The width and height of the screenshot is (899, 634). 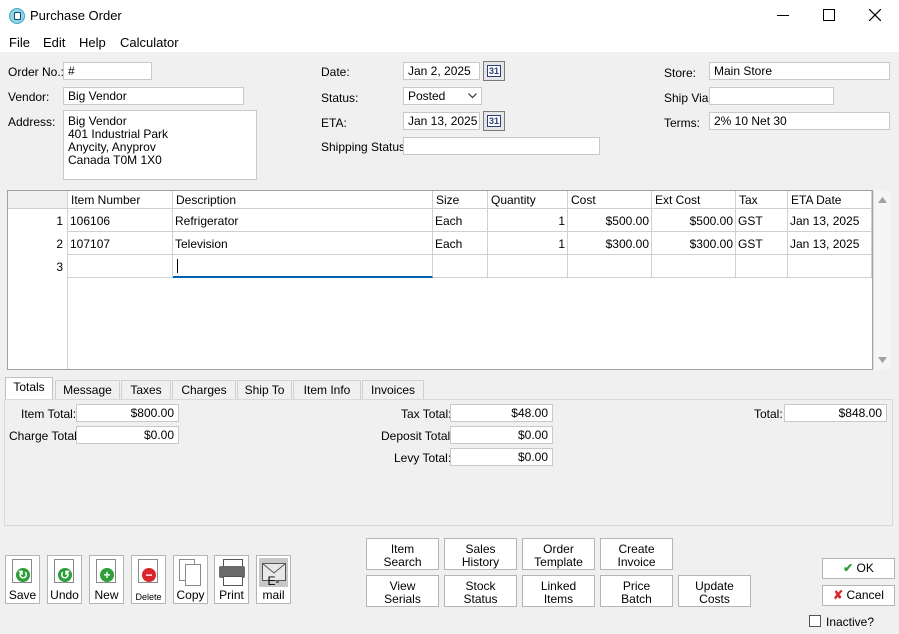 What do you see at coordinates (120, 243) in the screenshot?
I see `table-cell: 107107` at bounding box center [120, 243].